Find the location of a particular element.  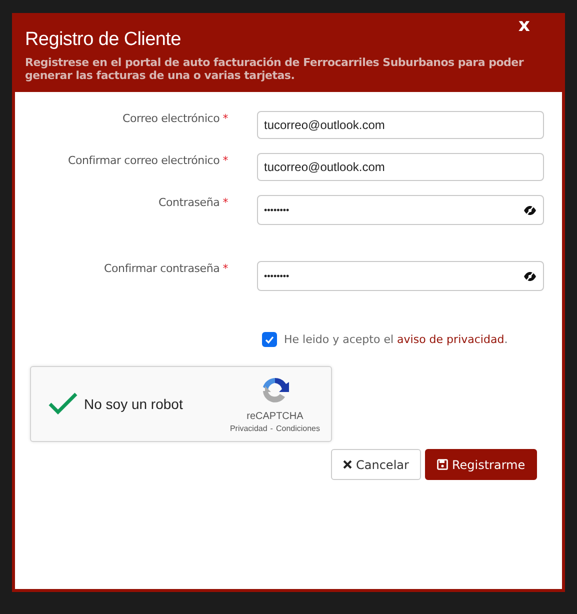

field-label: Correo electrónico * is located at coordinates (175, 118).